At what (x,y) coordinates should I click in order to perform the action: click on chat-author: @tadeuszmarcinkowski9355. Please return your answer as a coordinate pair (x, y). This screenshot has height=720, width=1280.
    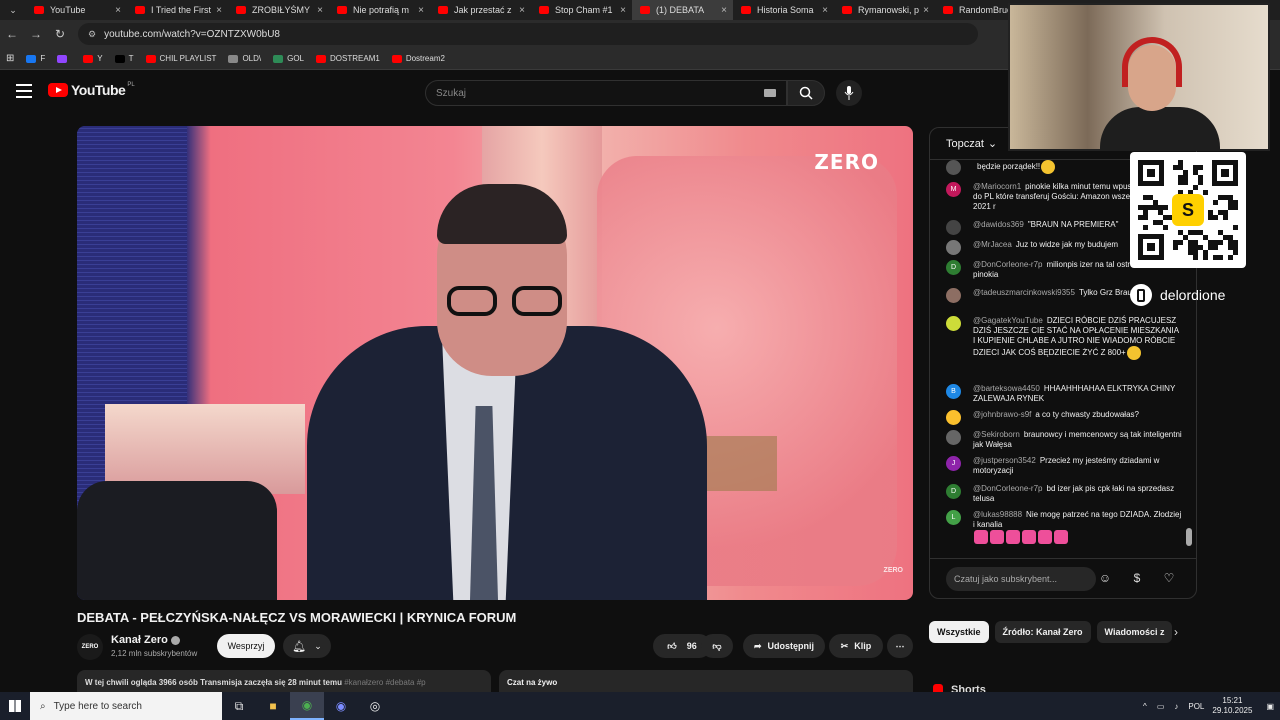
    Looking at the image, I should click on (1024, 292).